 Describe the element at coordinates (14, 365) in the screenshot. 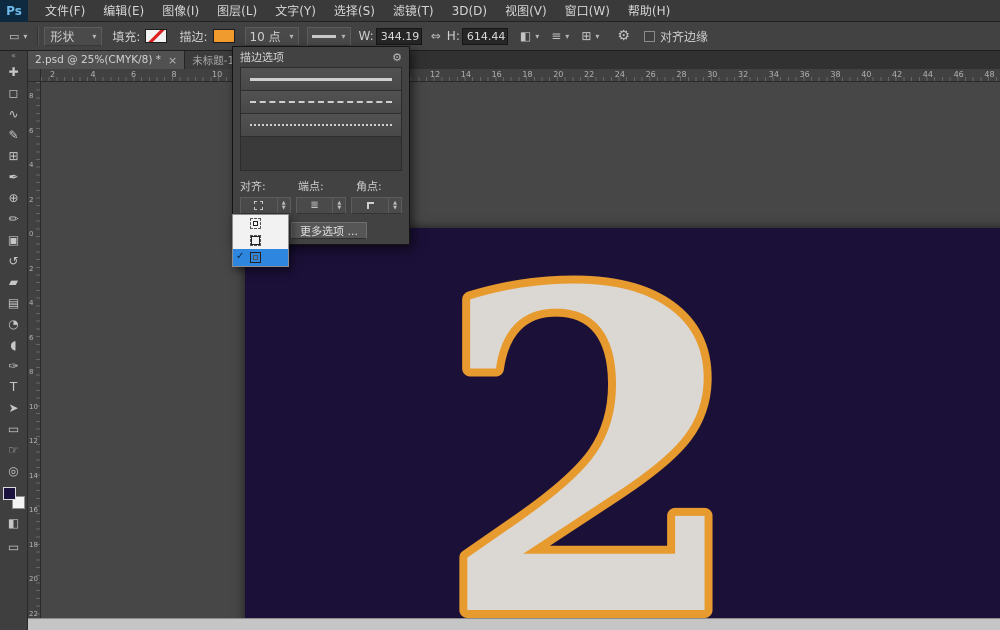

I see `pen-tool: ✑` at that location.